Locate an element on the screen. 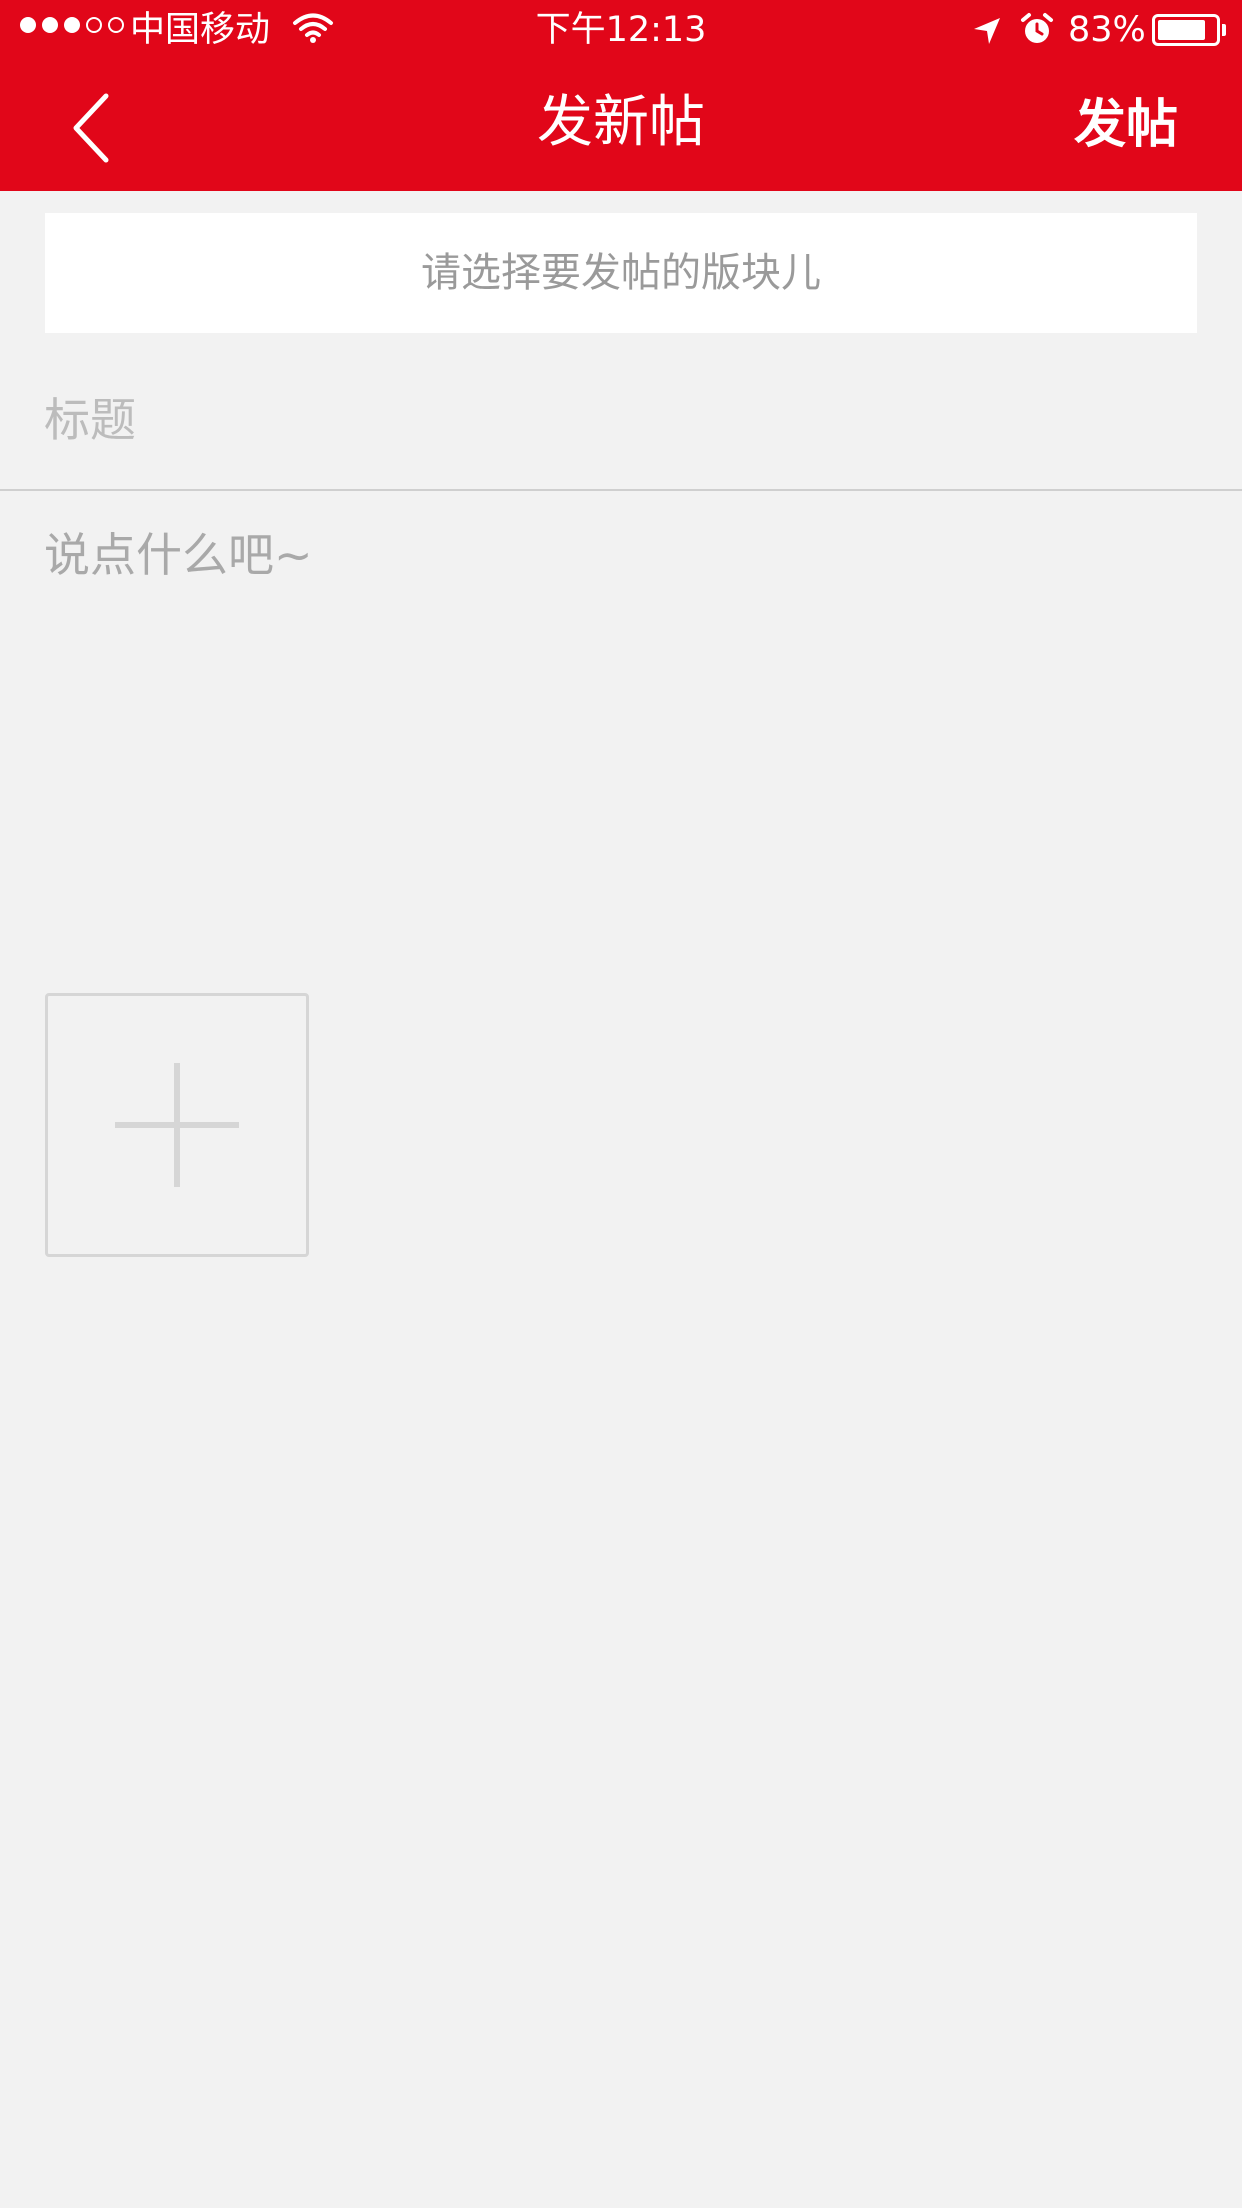  title-input is located at coordinates (619, 420).